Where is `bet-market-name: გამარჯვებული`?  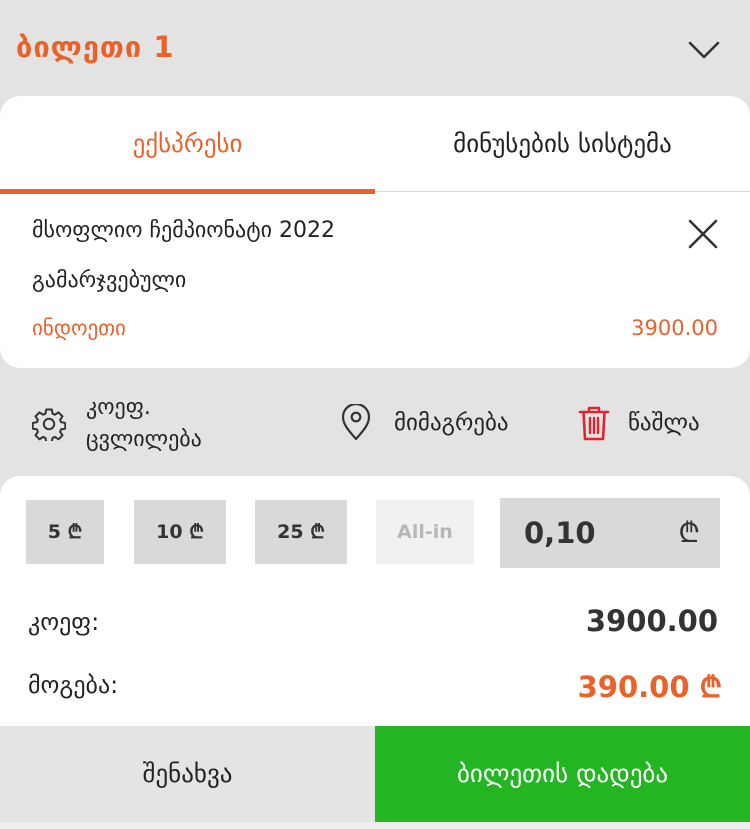 bet-market-name: გამარჯვებული is located at coordinates (109, 280).